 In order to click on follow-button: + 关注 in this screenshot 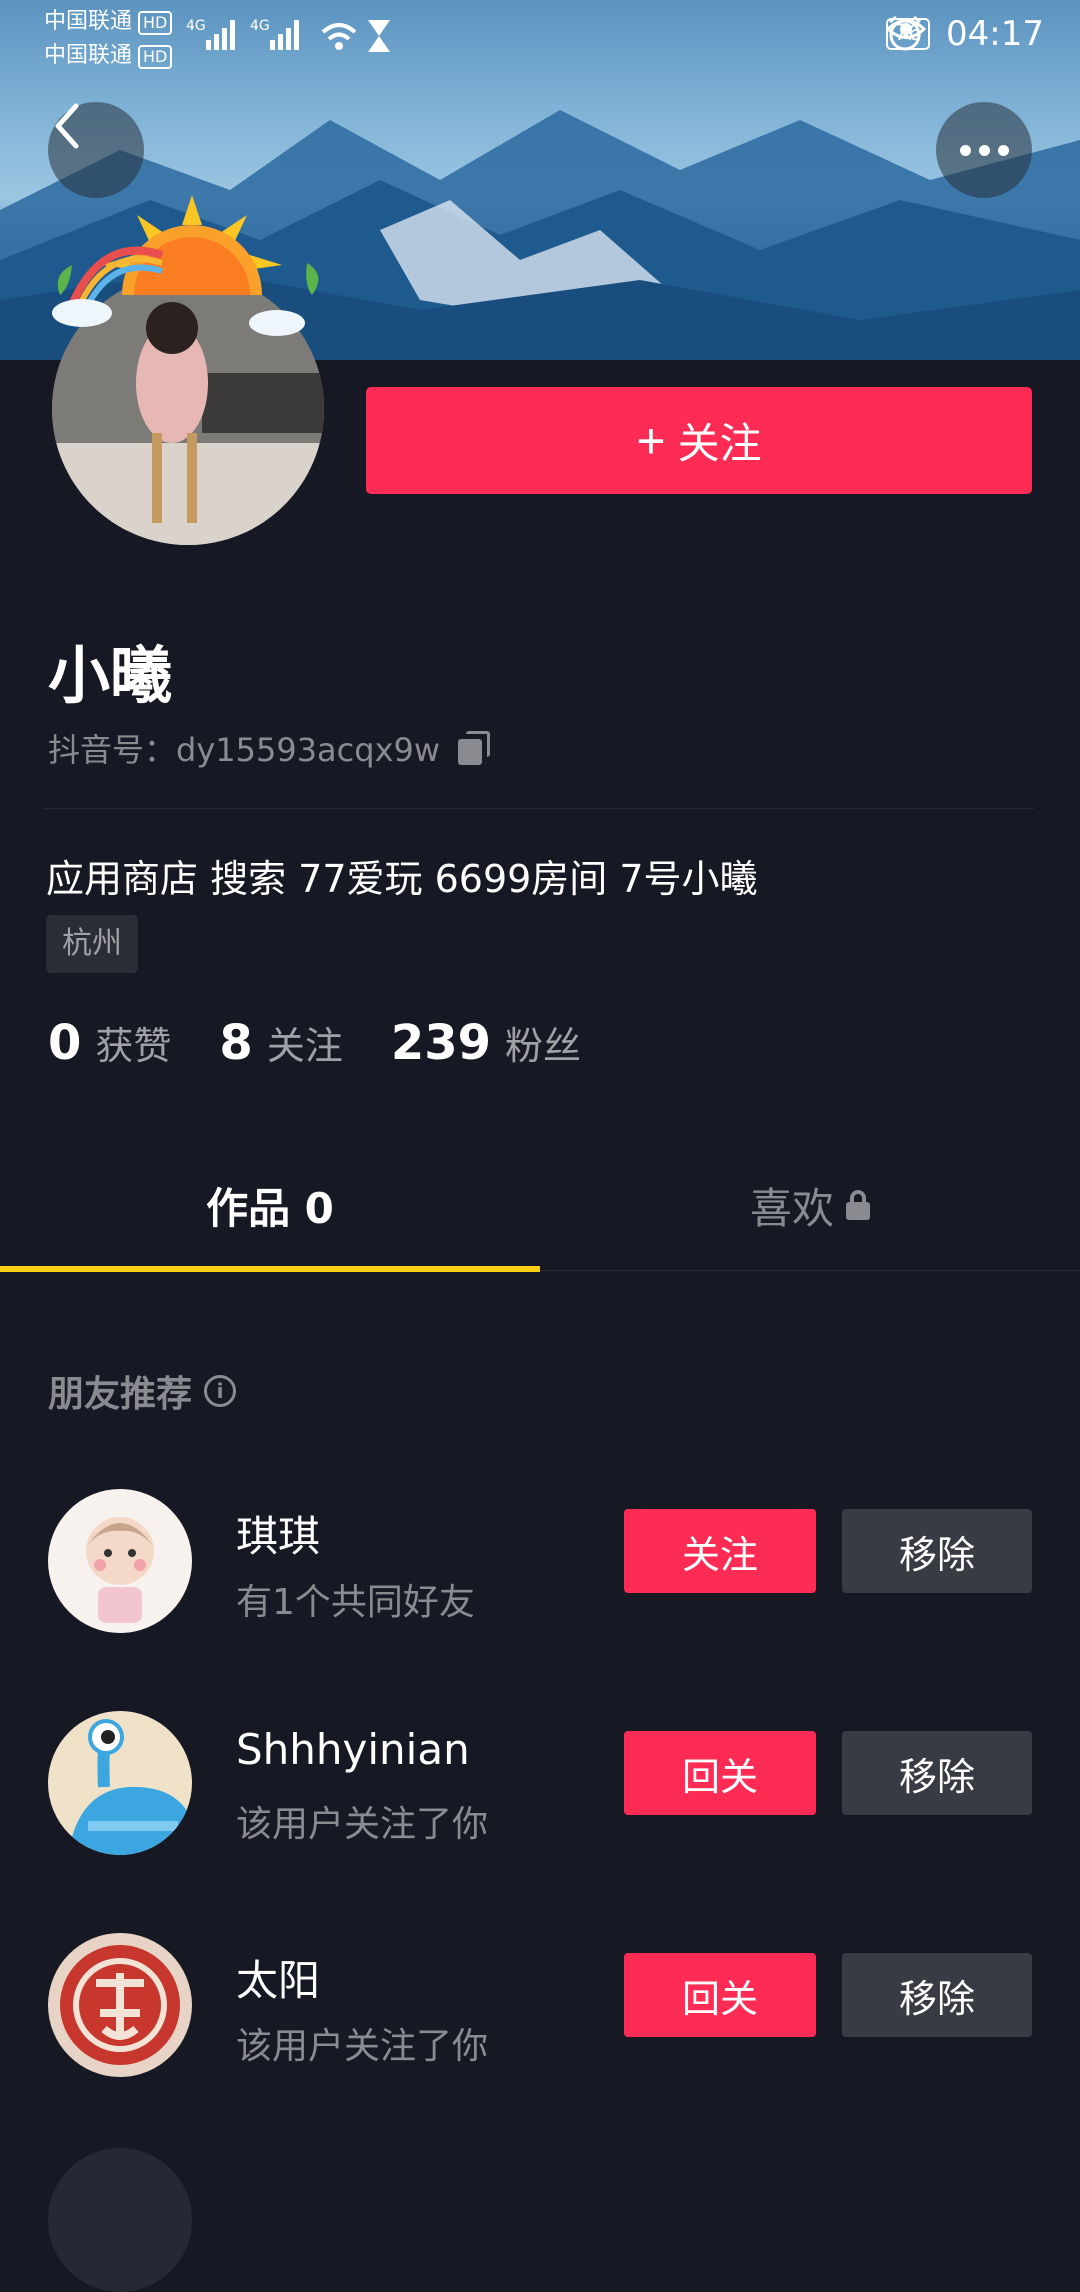, I will do `click(699, 440)`.